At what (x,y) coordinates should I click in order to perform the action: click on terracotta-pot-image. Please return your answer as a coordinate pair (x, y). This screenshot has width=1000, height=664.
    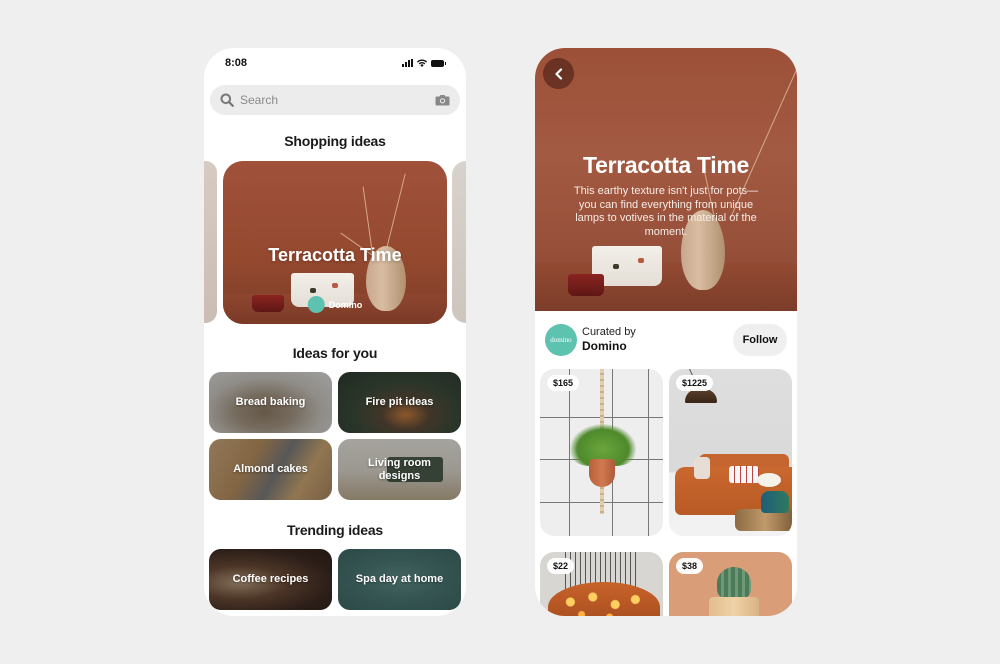
    Looking at the image, I should click on (602, 473).